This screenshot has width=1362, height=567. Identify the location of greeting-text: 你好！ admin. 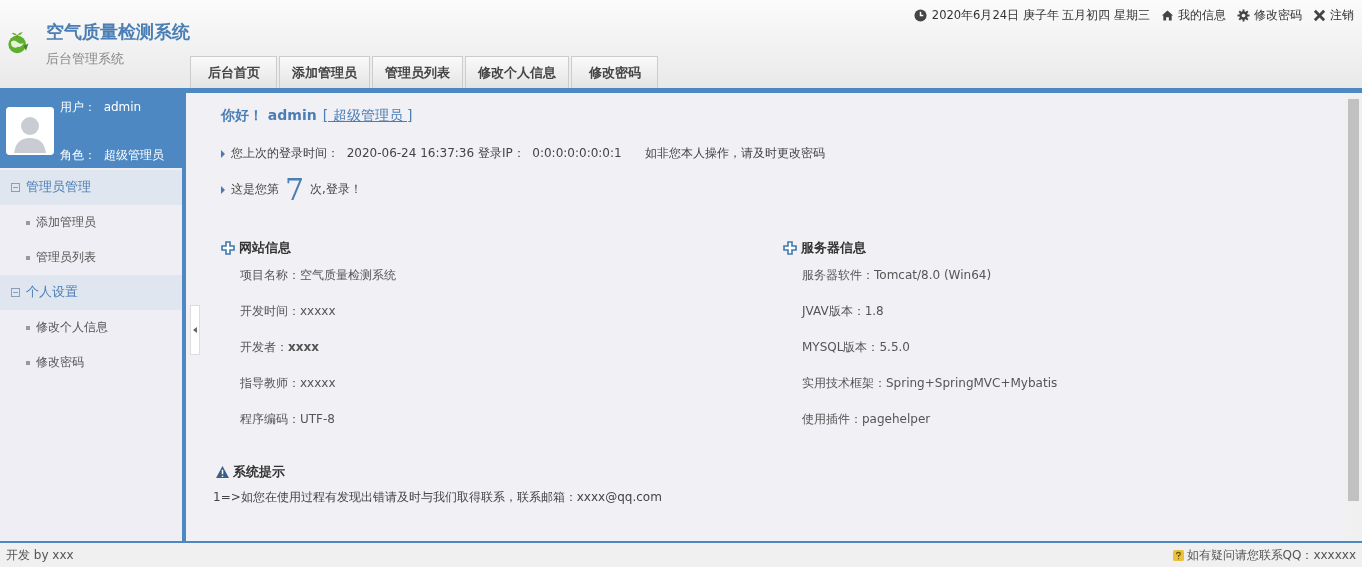
(269, 116).